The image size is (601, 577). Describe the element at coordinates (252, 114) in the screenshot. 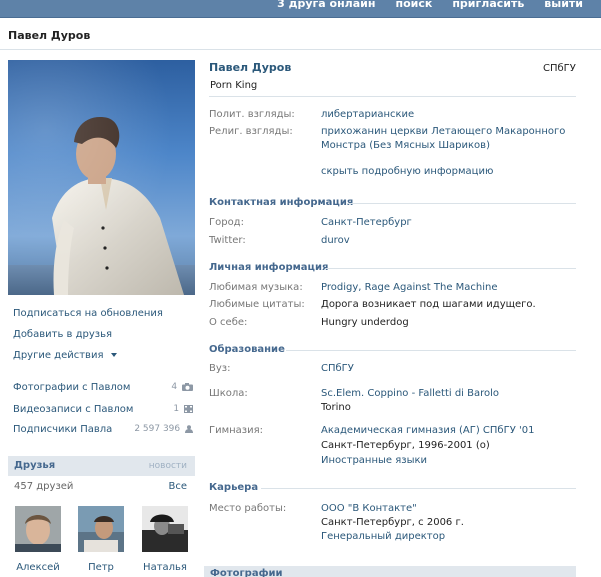

I see `polit-label: Полит. взгляды:` at that location.